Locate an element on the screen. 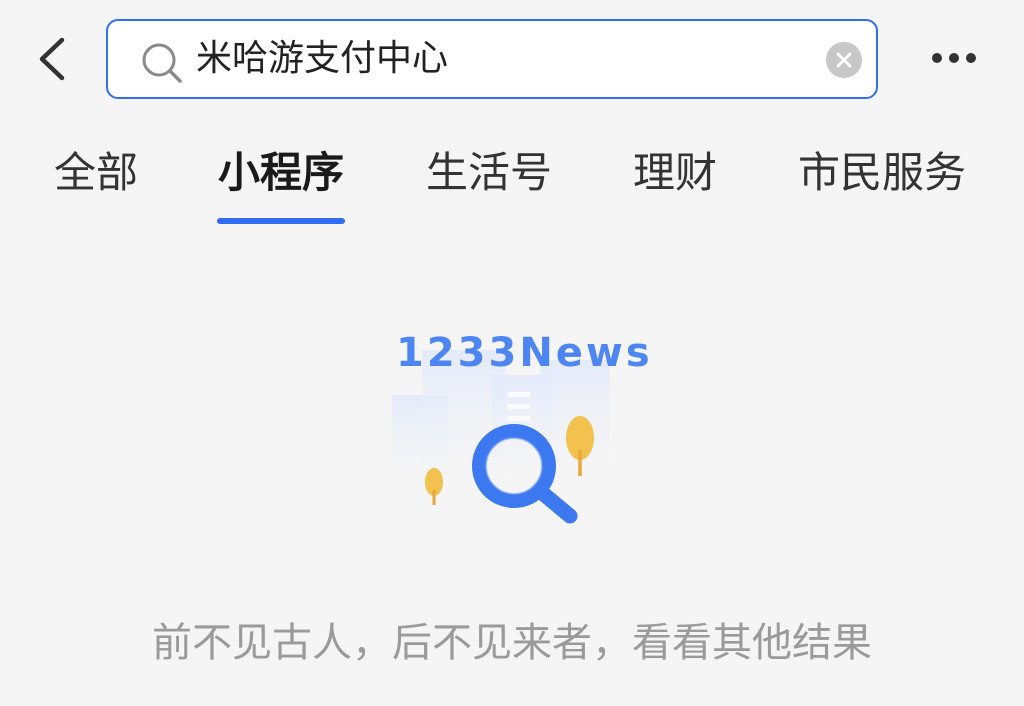 This screenshot has width=1024, height=706. search-icon is located at coordinates (162, 63).